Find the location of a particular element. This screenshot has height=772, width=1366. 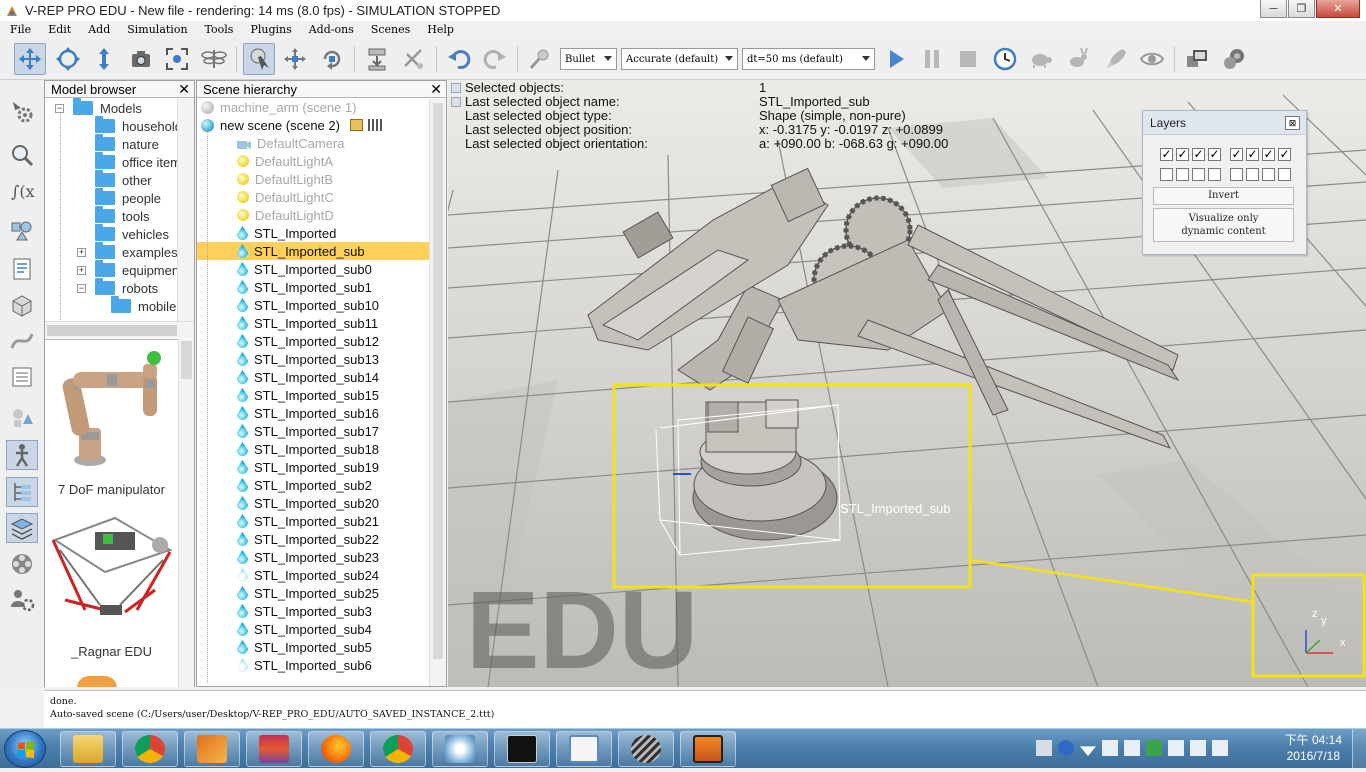

menu-tools: Tools is located at coordinates (218, 29).